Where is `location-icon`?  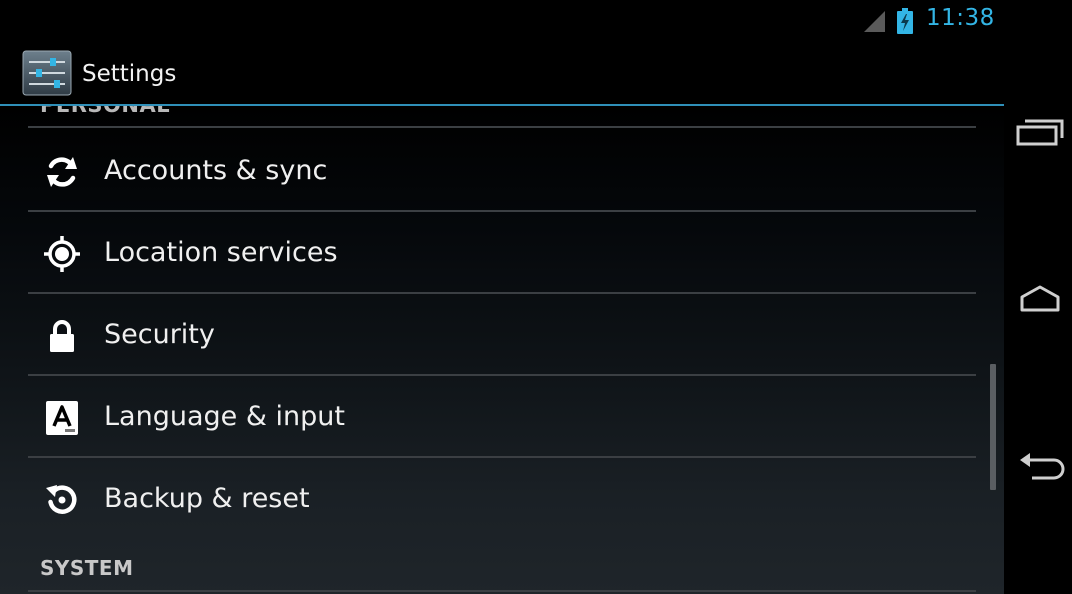 location-icon is located at coordinates (62, 254).